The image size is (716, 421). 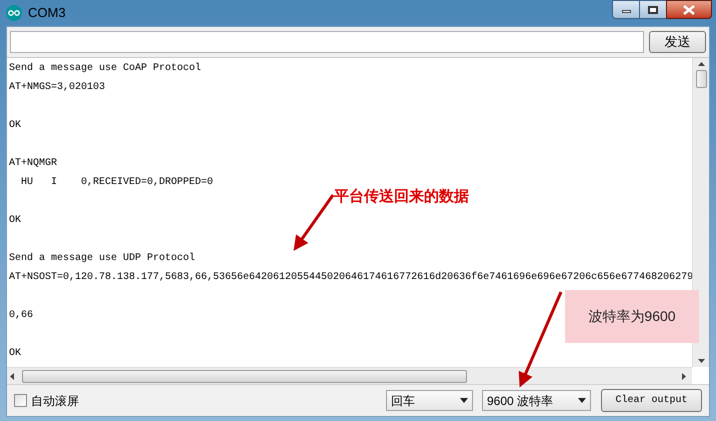 What do you see at coordinates (327, 42) in the screenshot?
I see `message-input-field` at bounding box center [327, 42].